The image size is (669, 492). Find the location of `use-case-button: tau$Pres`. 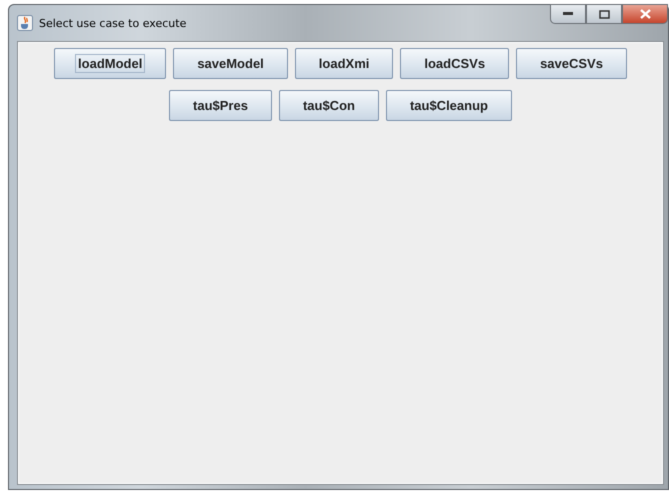

use-case-button: tau$Pres is located at coordinates (220, 105).